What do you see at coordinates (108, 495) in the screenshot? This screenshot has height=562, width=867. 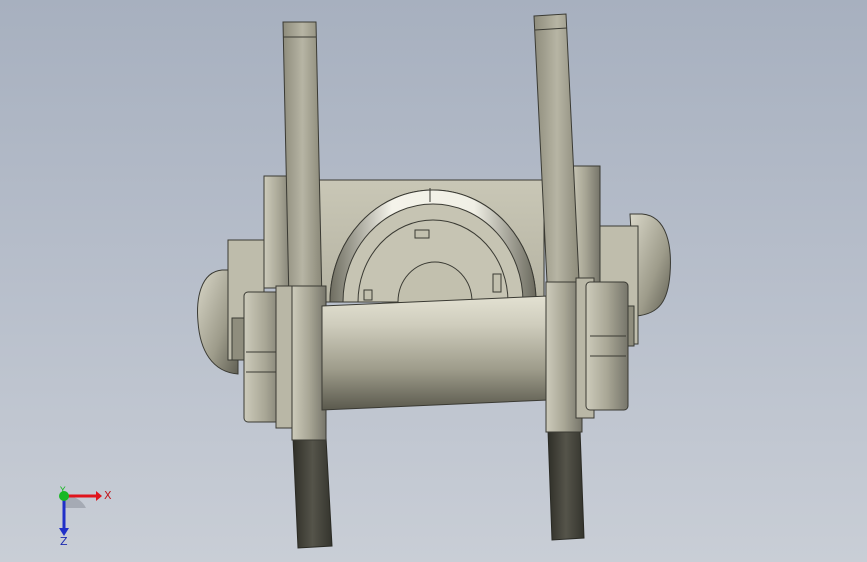 I see `x-axis-label: X` at bounding box center [108, 495].